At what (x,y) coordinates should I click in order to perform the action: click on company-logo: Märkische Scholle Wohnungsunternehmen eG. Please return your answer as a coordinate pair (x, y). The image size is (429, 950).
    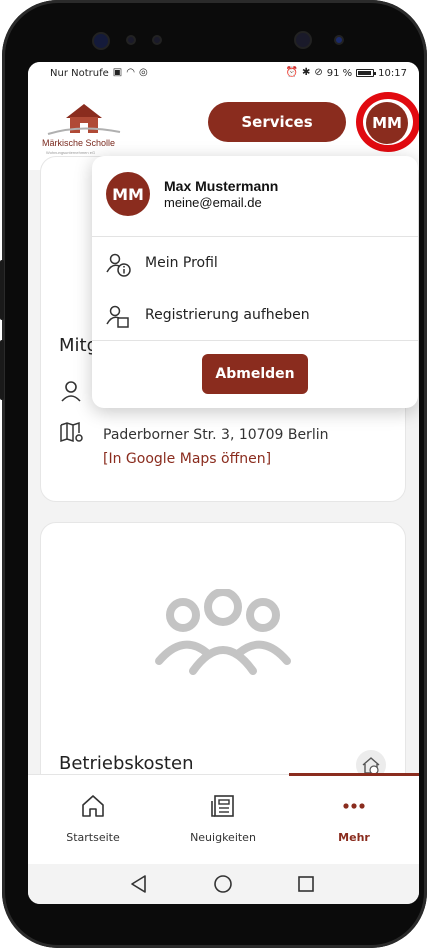
    Looking at the image, I should click on (83, 125).